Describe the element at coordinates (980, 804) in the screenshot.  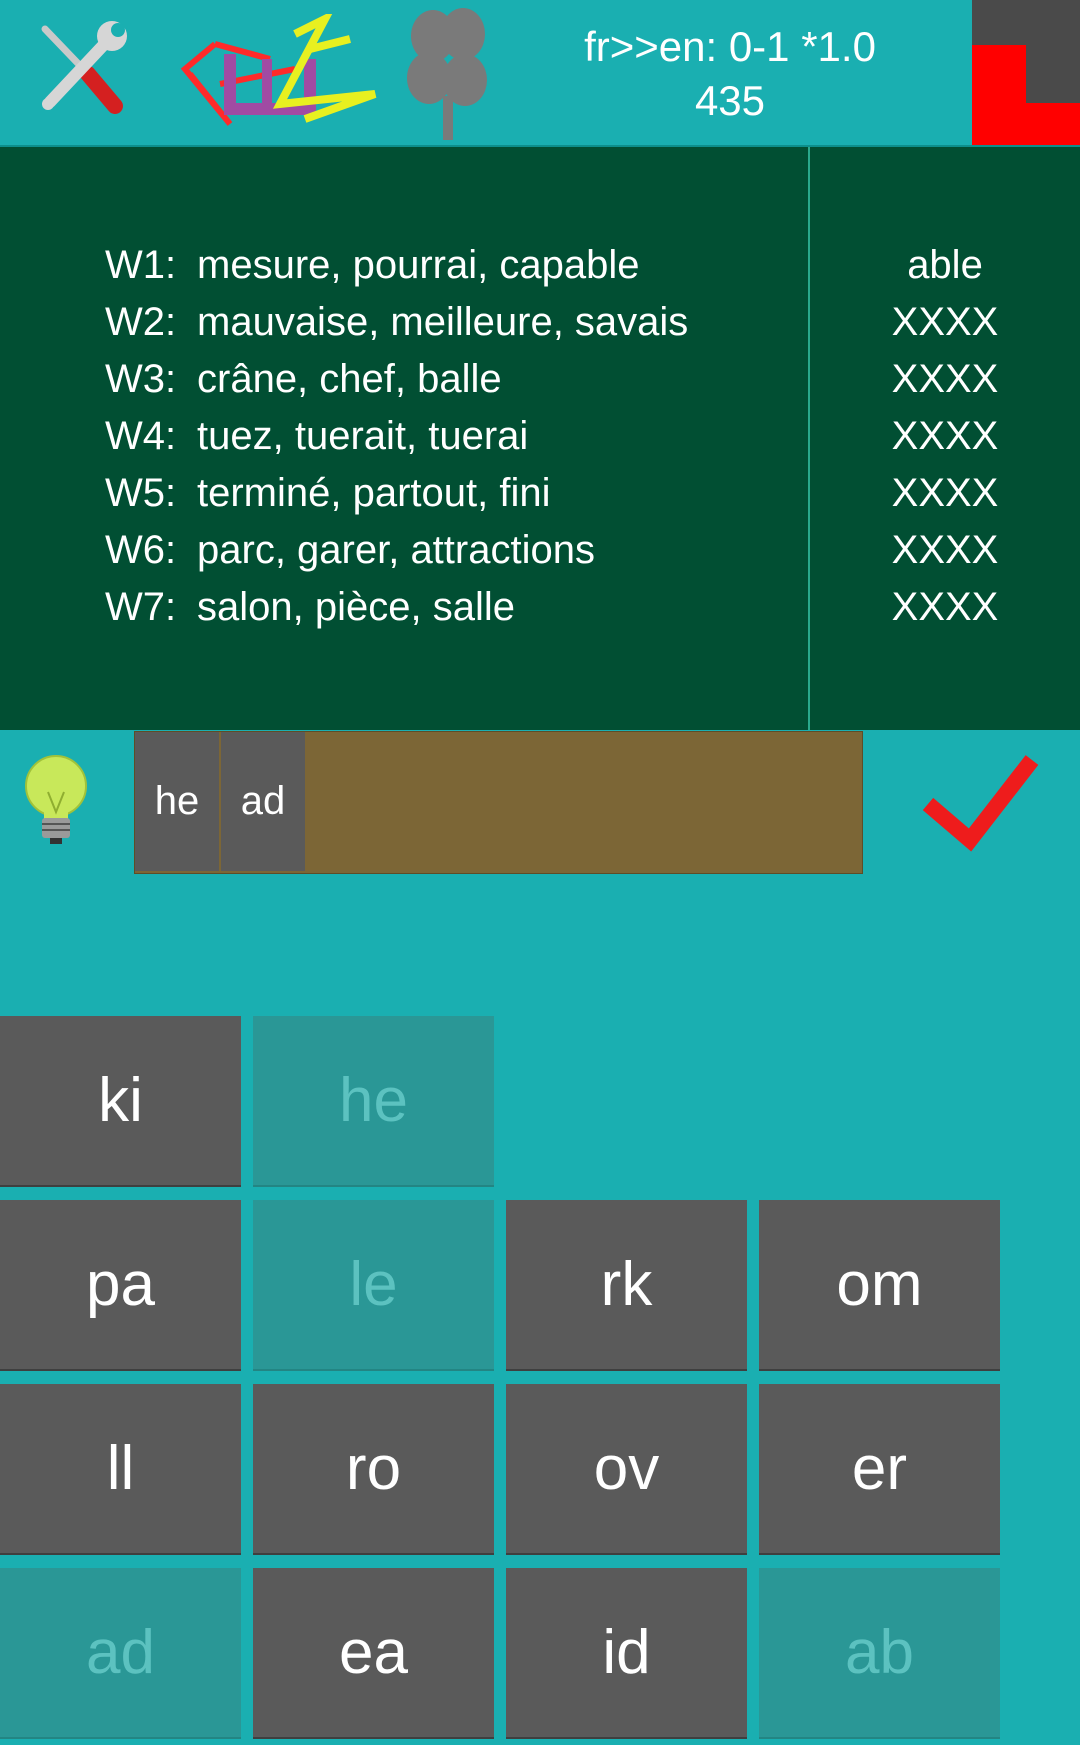
I see `checkmark-icon` at that location.